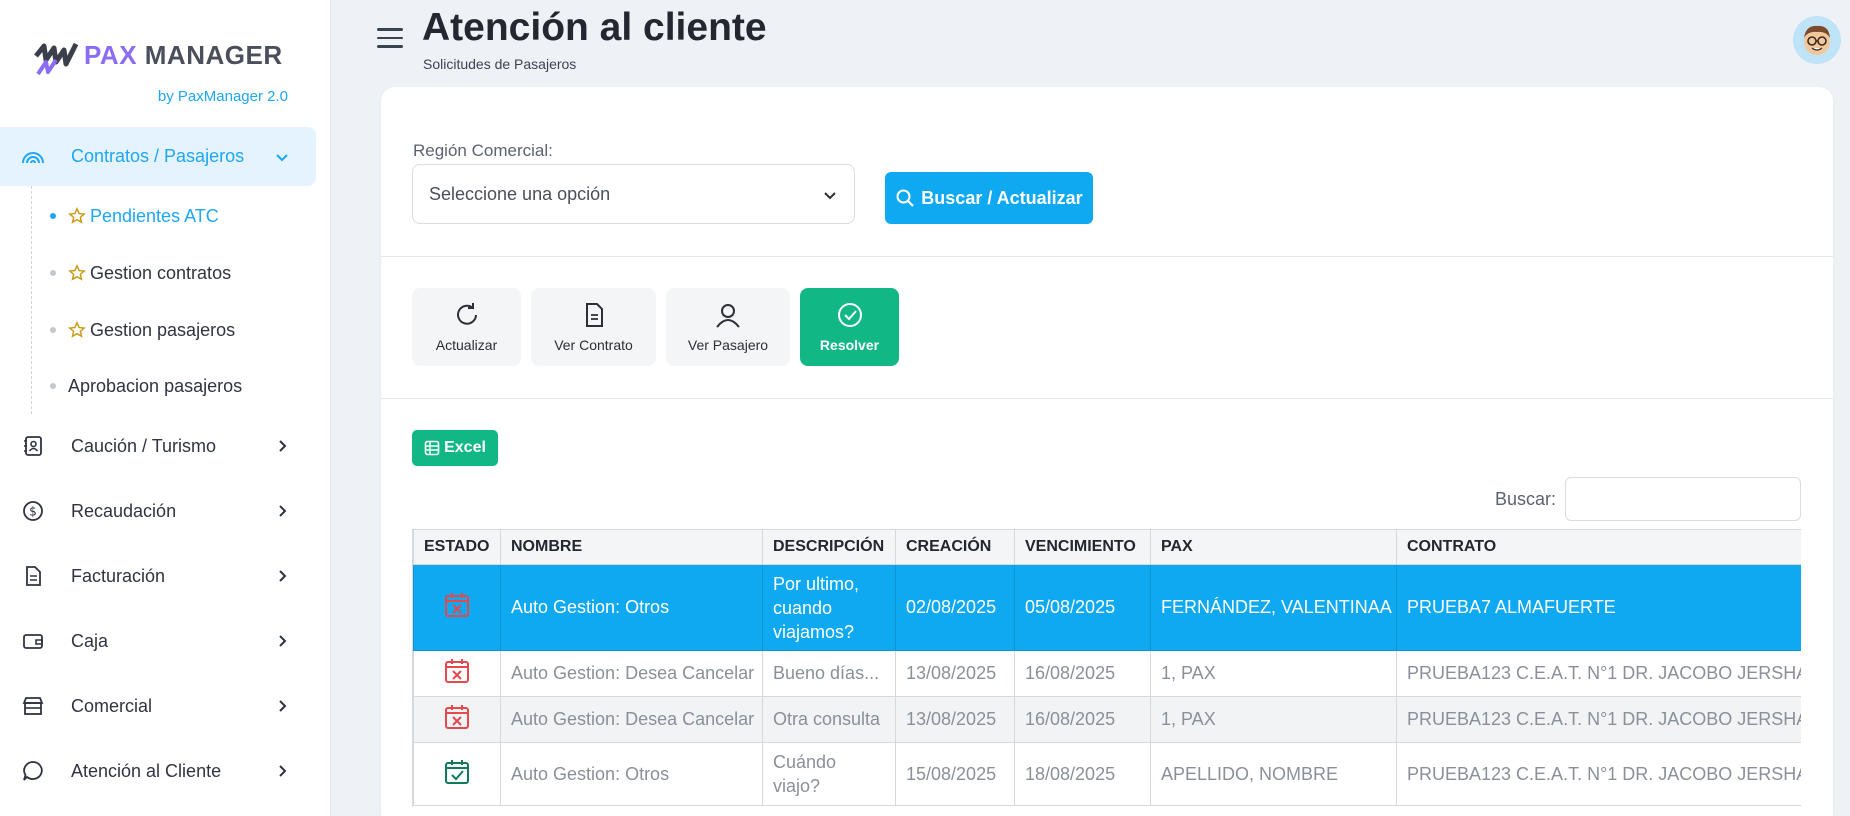 Image resolution: width=1850 pixels, height=816 pixels. What do you see at coordinates (1082, 607) in the screenshot?
I see `vencimiento-cell: 05/08/2025` at bounding box center [1082, 607].